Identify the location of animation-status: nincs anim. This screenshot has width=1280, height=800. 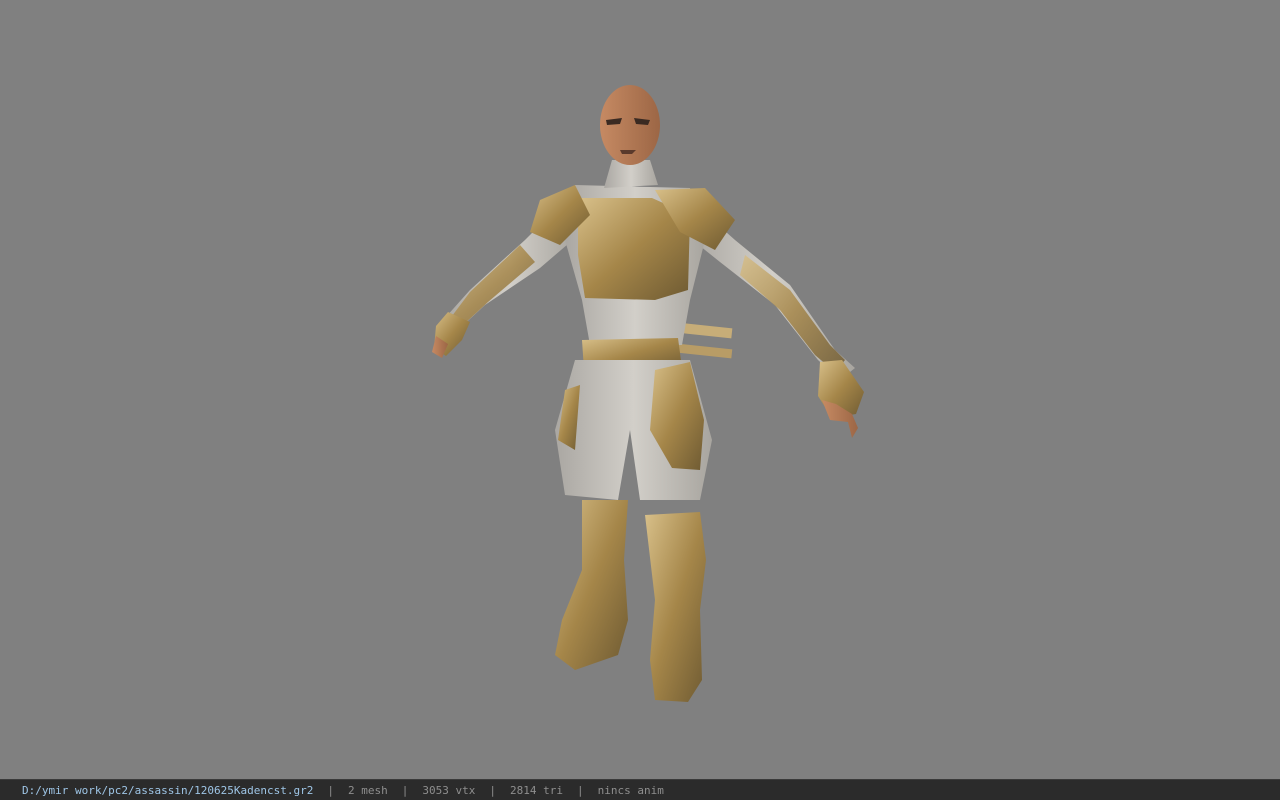
(630, 790).